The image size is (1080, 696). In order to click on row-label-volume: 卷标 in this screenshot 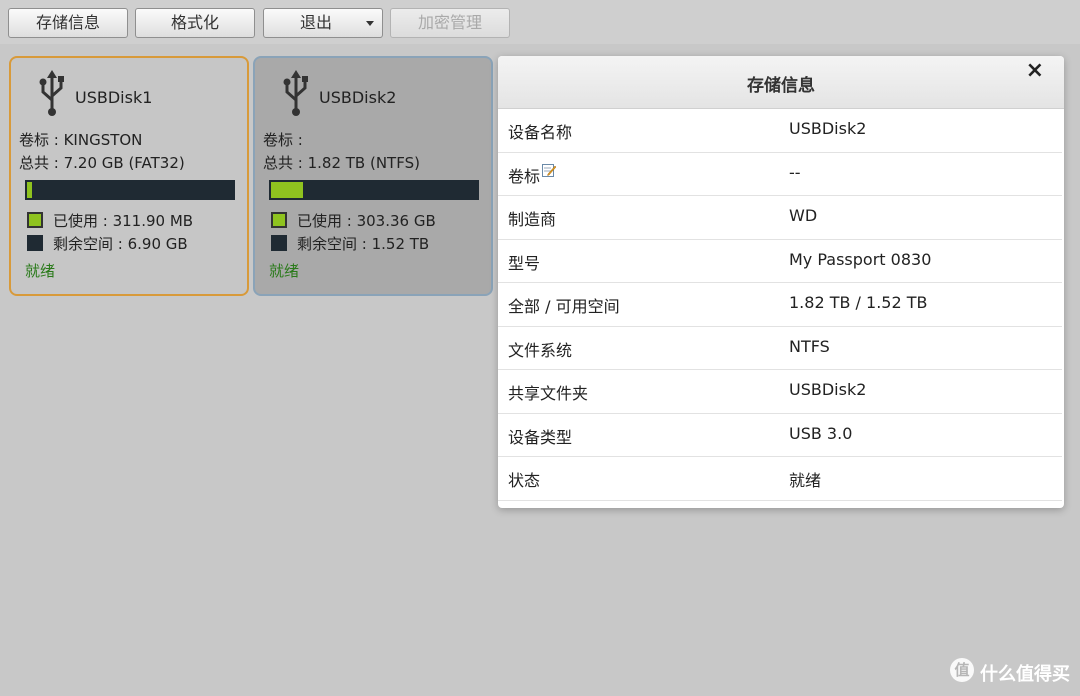, I will do `click(532, 175)`.